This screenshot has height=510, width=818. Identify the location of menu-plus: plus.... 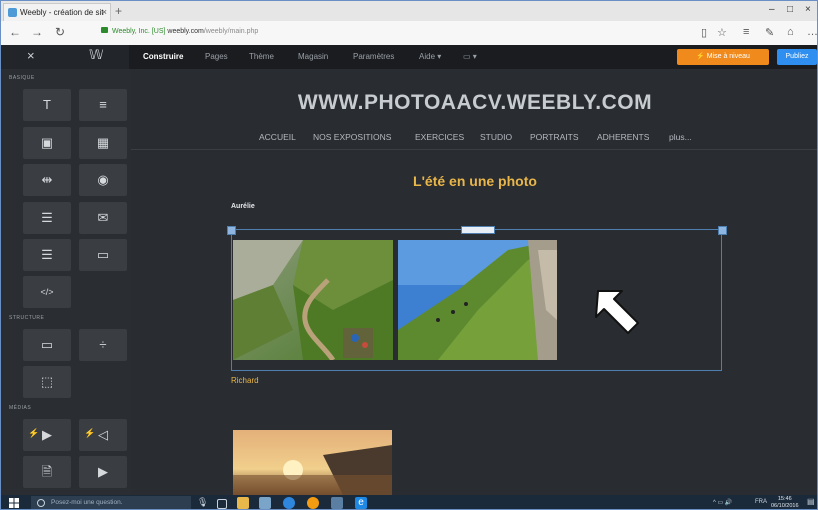
(680, 137).